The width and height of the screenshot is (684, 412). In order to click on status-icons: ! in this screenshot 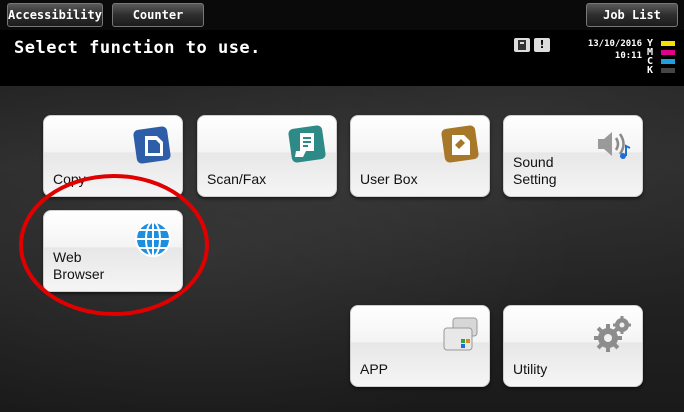, I will do `click(532, 45)`.